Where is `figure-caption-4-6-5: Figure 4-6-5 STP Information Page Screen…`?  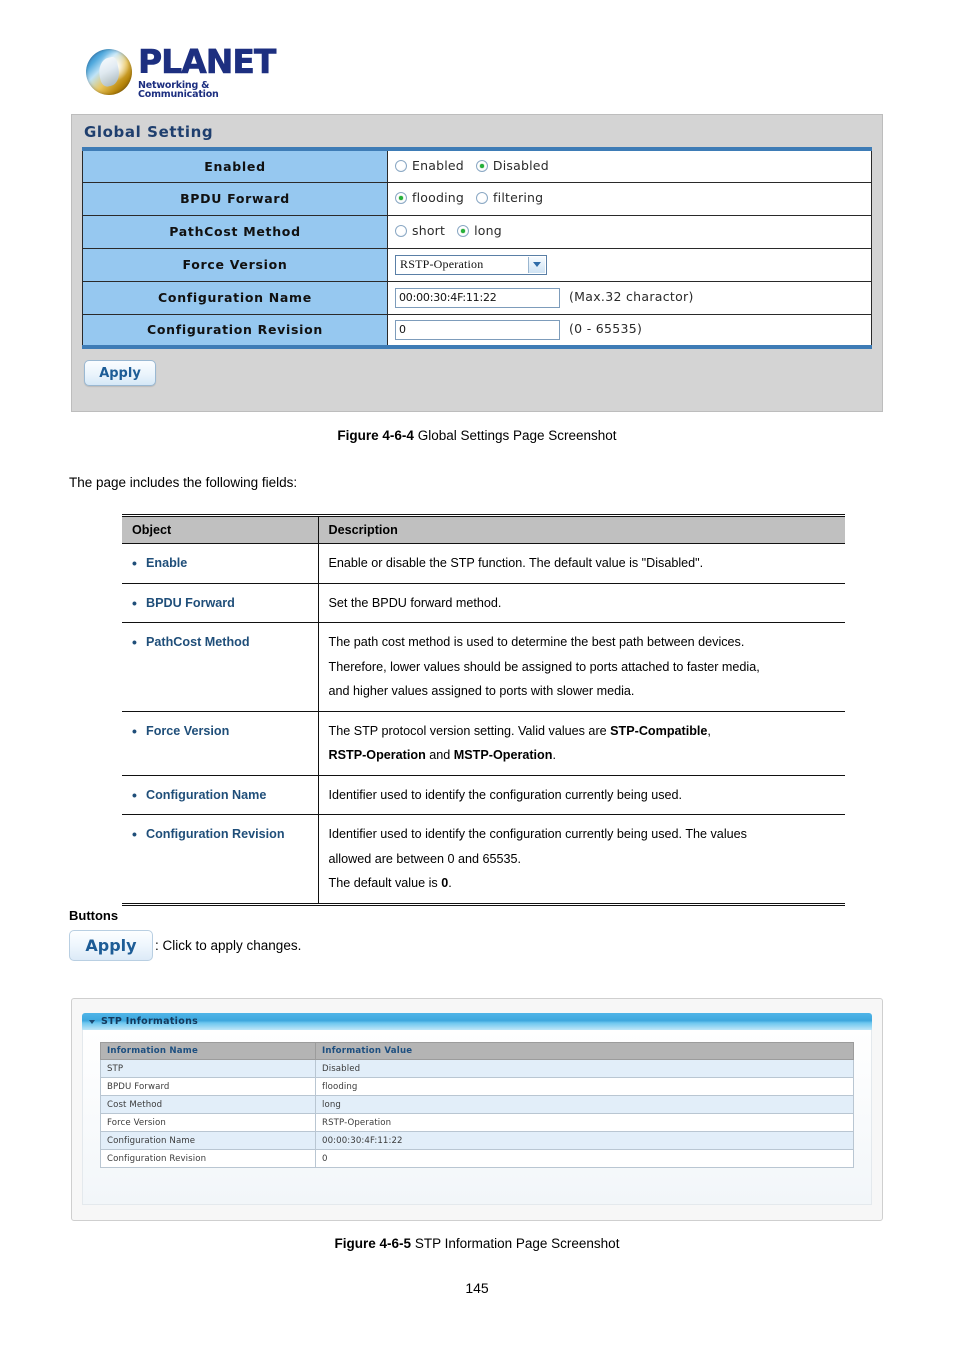
figure-caption-4-6-5: Figure 4-6-5 STP Information Page Screen… is located at coordinates (477, 1243).